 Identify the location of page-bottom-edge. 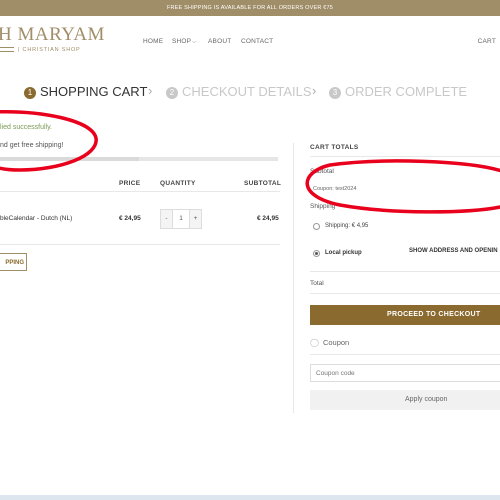
(250, 497).